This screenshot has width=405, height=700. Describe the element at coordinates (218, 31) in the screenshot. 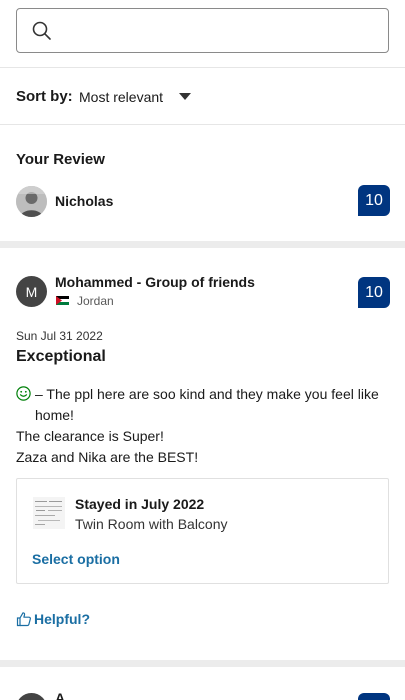

I see `search-input` at that location.